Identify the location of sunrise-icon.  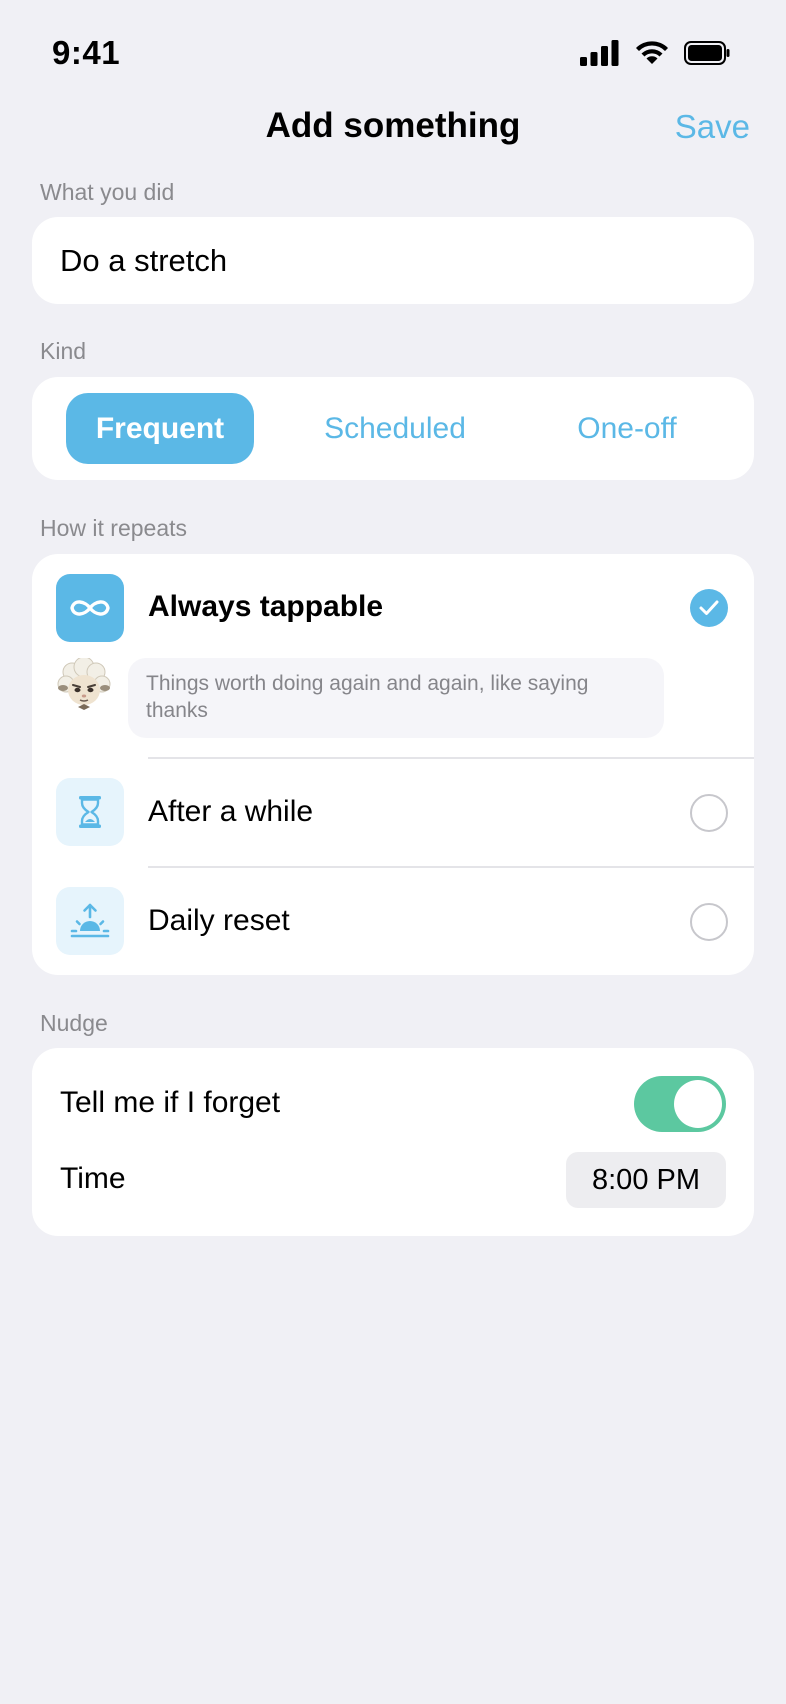
(90, 921).